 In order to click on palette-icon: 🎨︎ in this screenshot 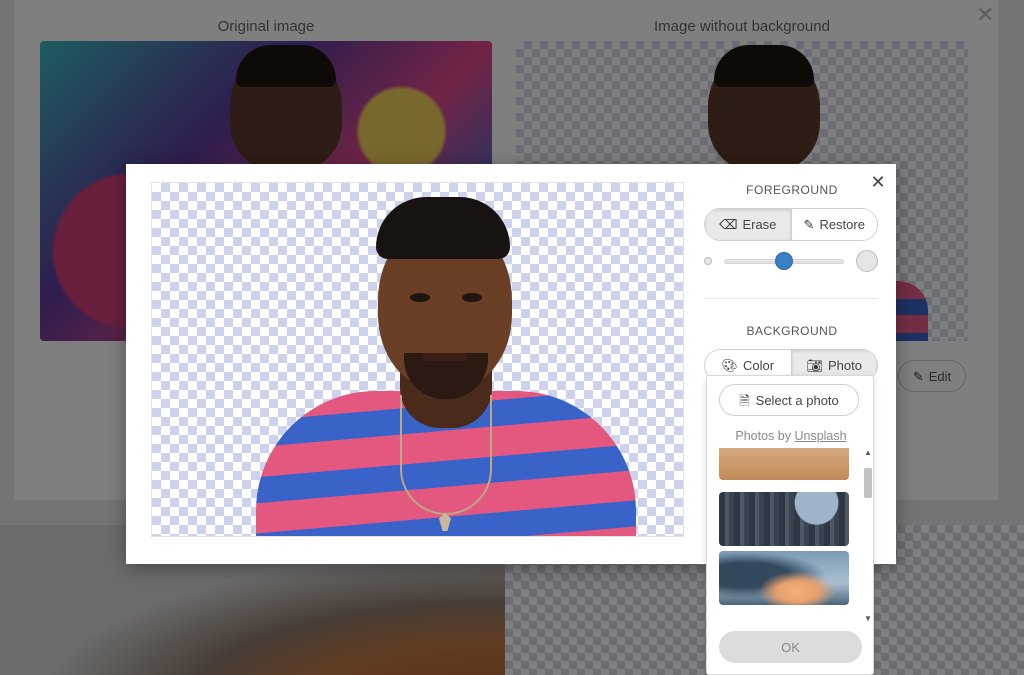, I will do `click(729, 365)`.